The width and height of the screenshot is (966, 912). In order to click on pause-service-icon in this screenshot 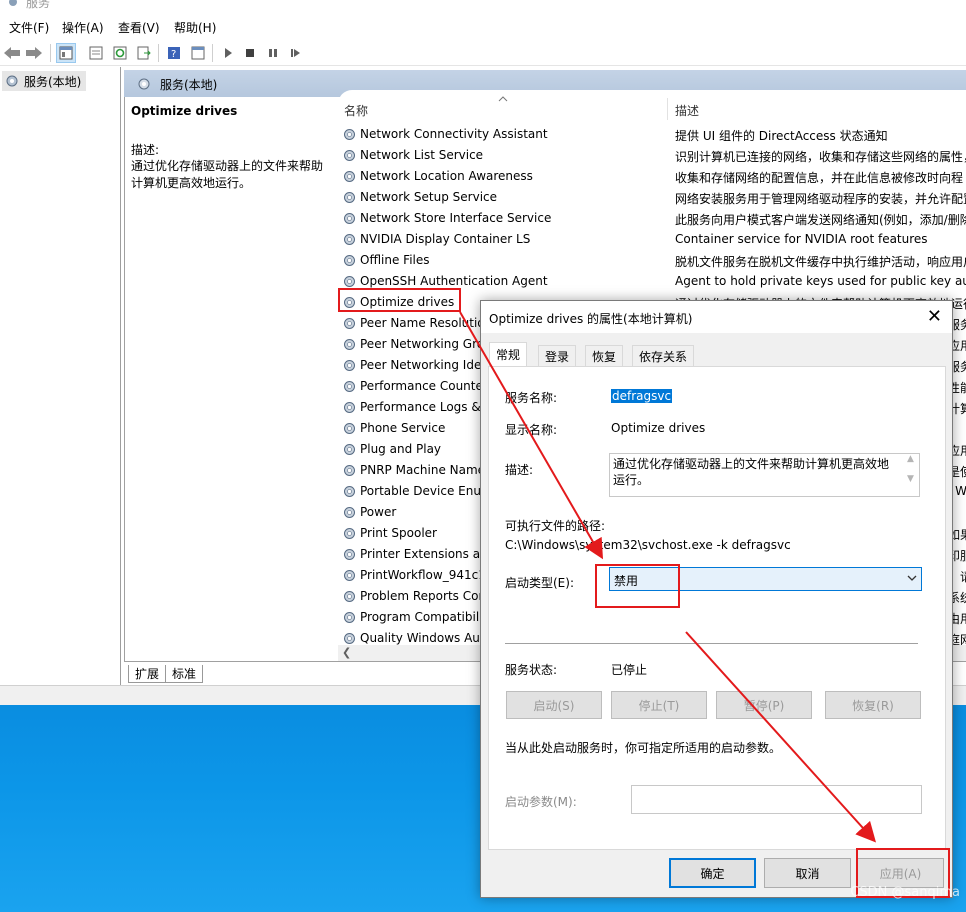, I will do `click(273, 53)`.